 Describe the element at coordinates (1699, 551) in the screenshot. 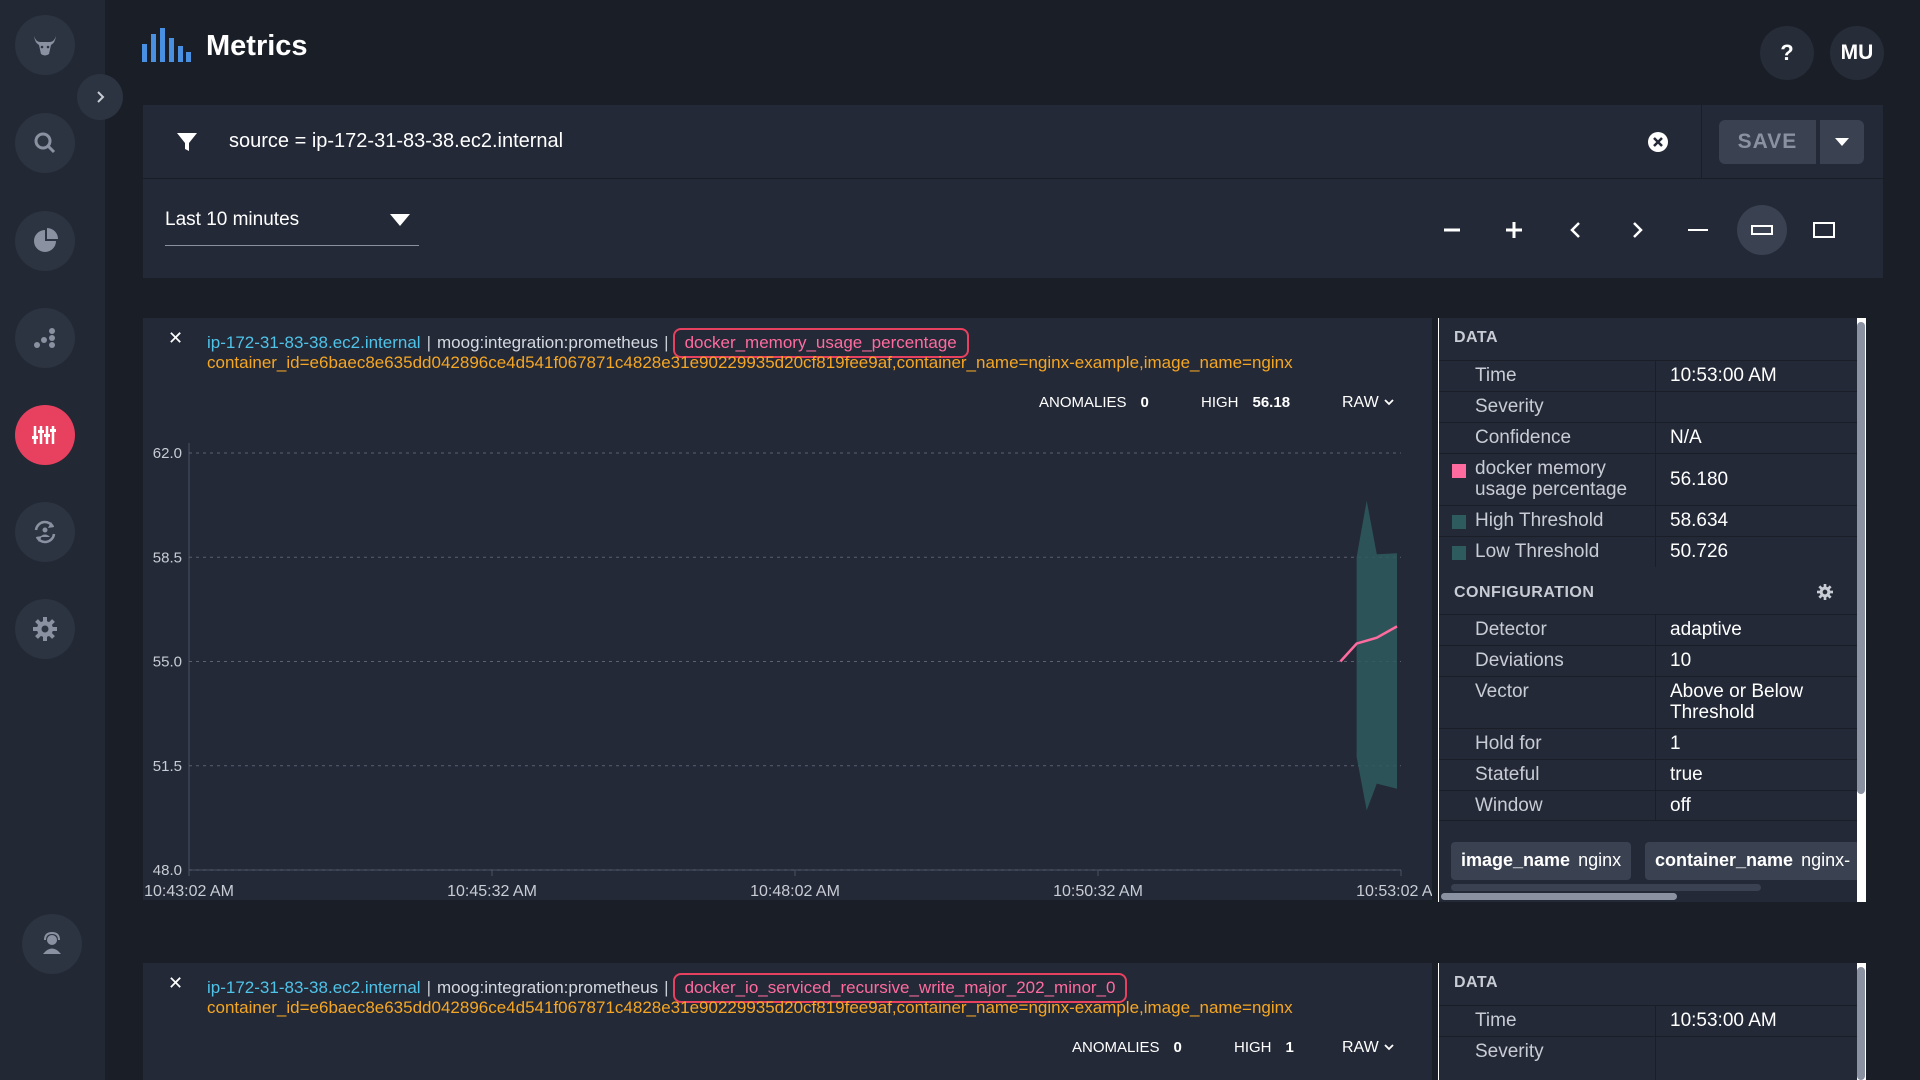

I see `row-value: 50.726` at that location.